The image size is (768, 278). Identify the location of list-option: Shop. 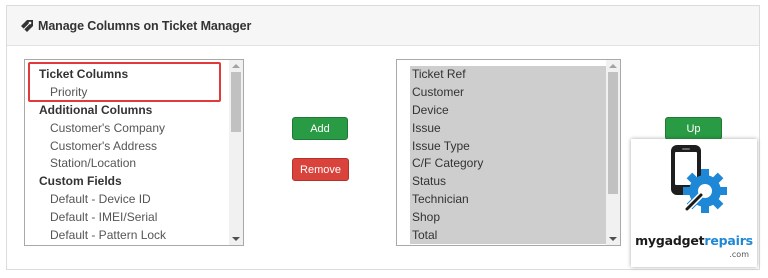
(508, 218).